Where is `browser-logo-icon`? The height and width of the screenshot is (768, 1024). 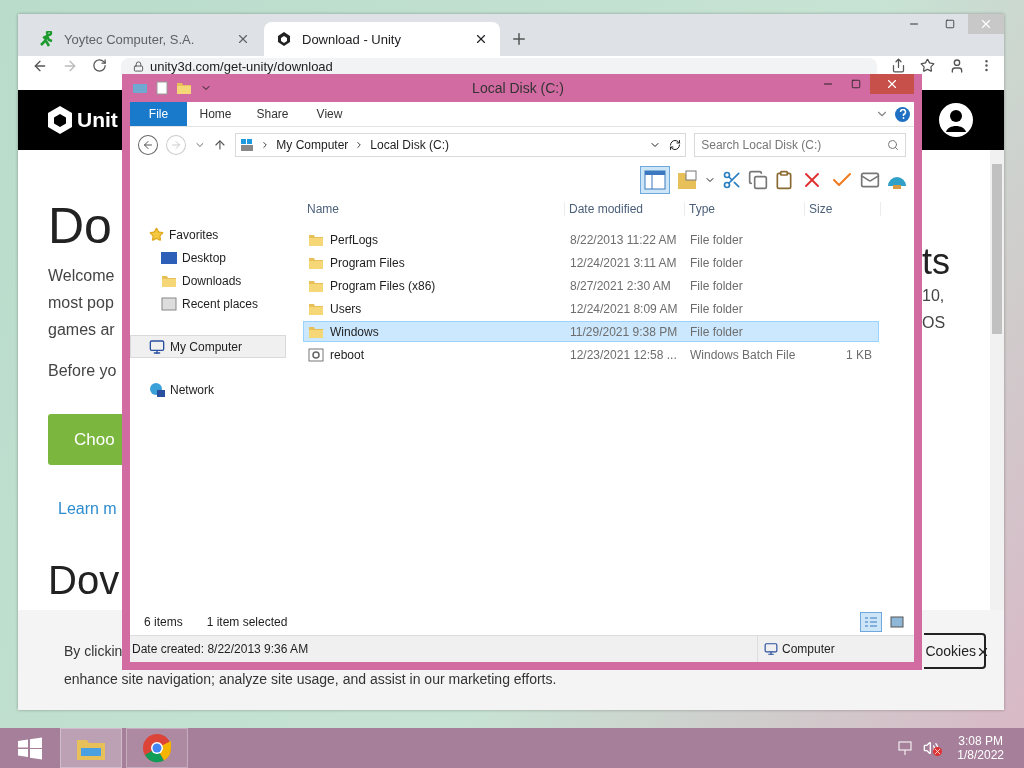
browser-logo-icon is located at coordinates (157, 748).